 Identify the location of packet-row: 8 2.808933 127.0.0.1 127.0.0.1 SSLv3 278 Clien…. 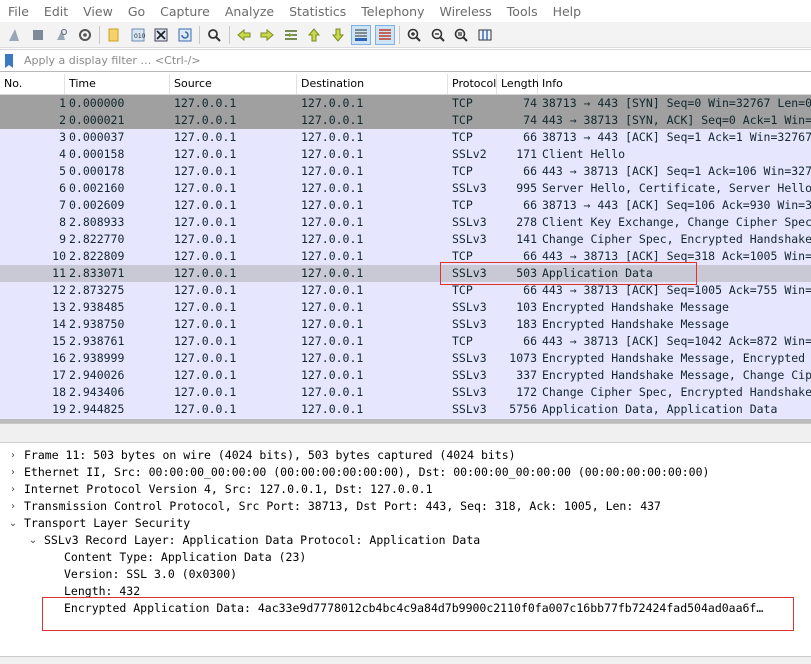
(405, 222).